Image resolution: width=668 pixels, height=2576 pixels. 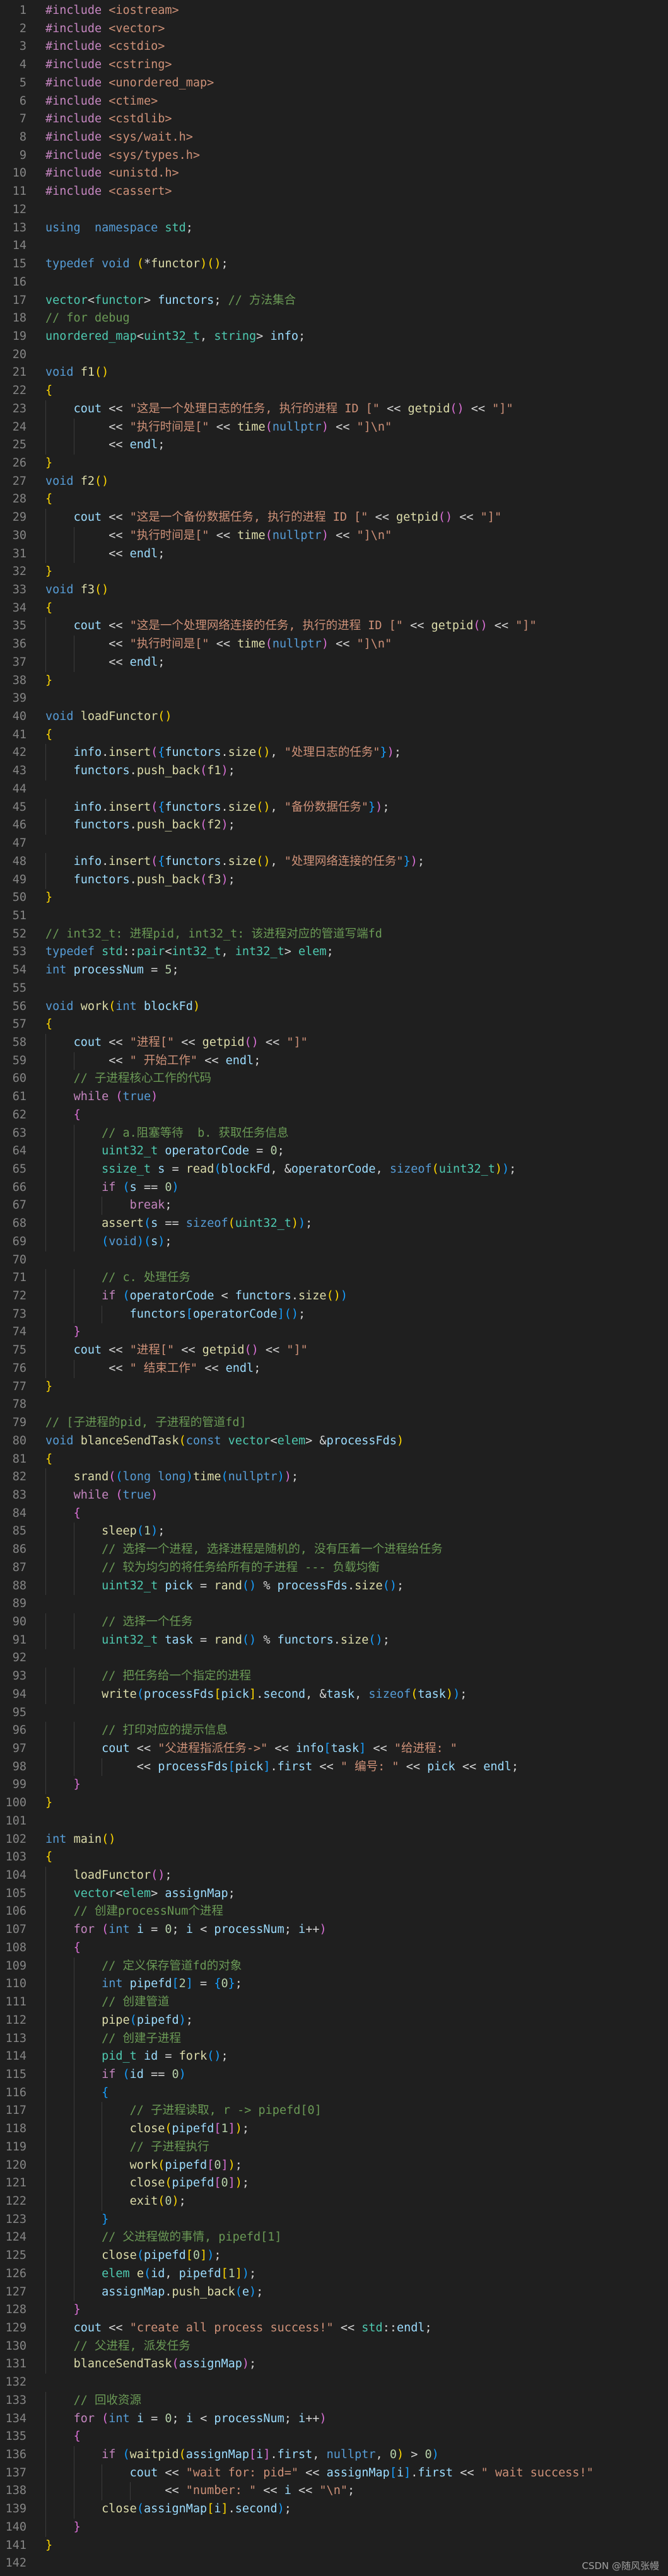 I want to click on code-line: 109 // 定义保存管道fd的对象, so click(x=334, y=1967).